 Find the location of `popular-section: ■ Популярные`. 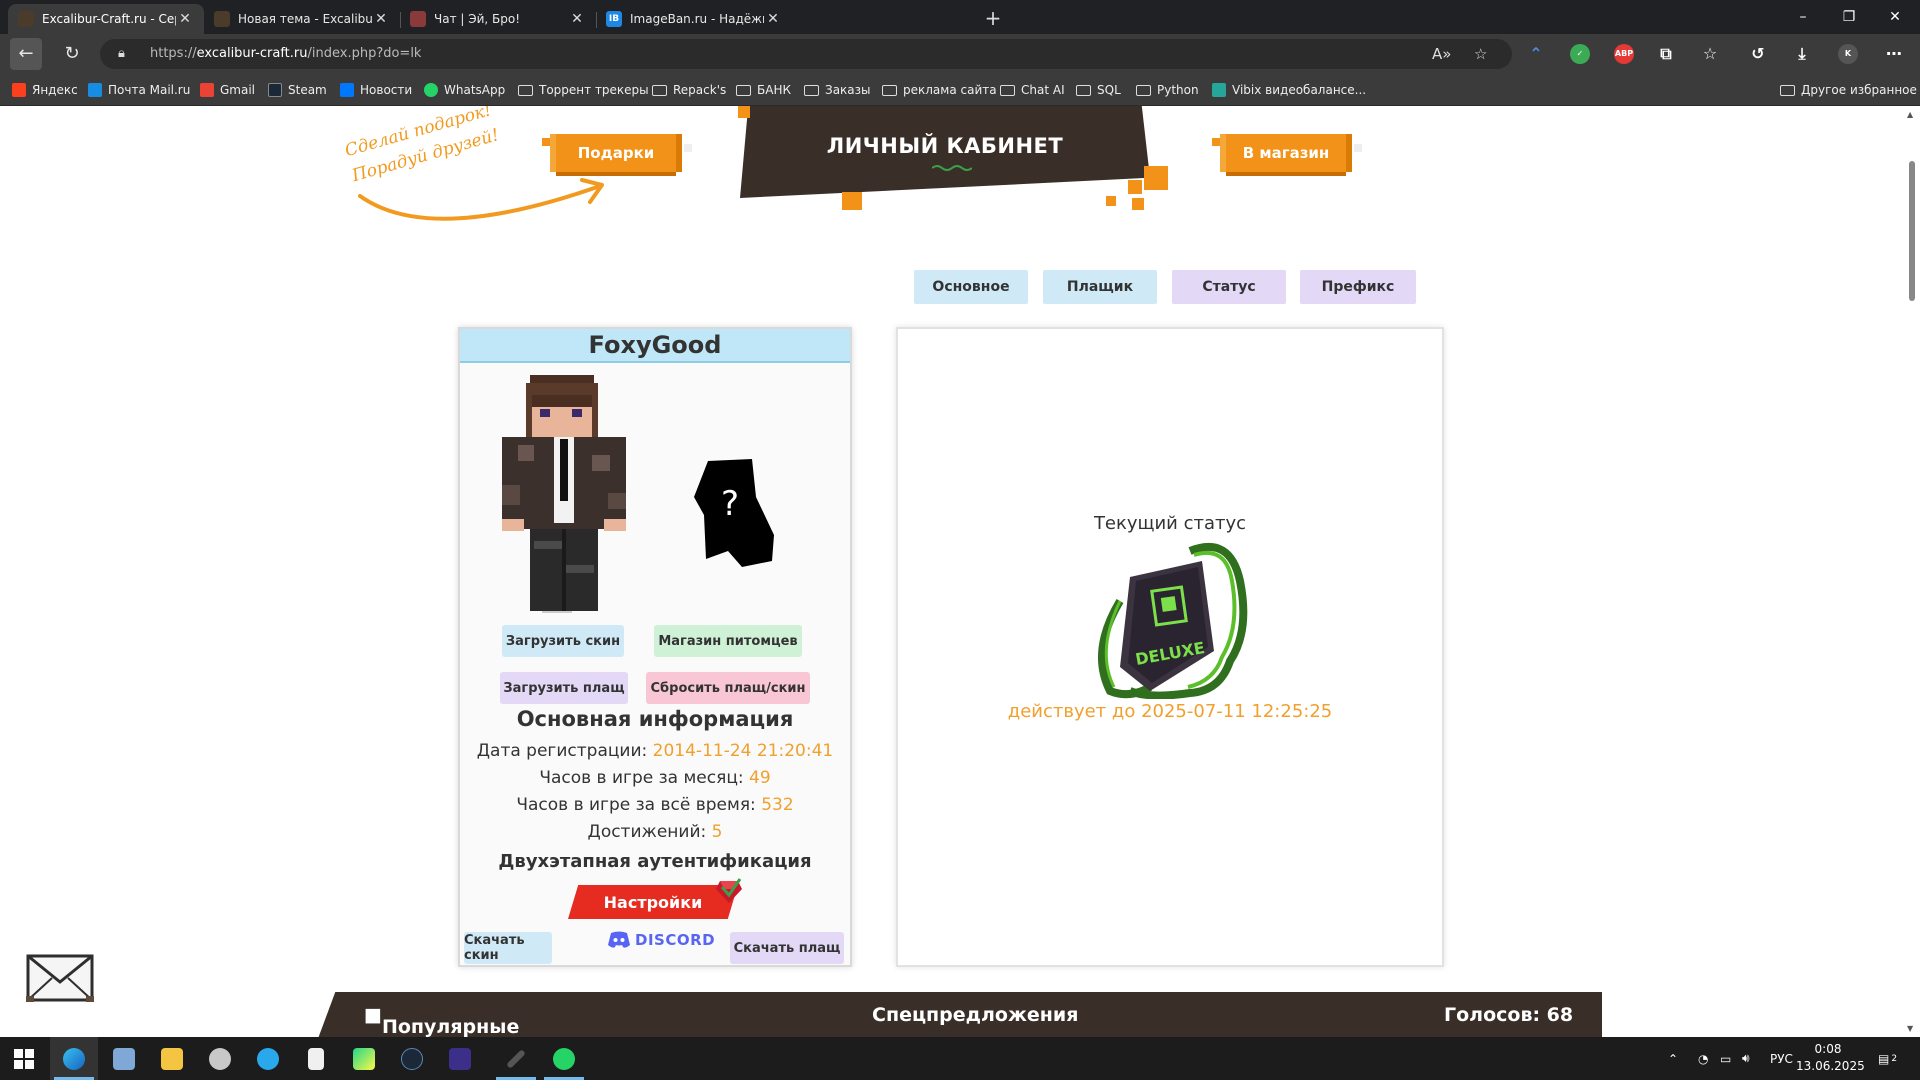

popular-section: ■ Популярные is located at coordinates (441, 1020).